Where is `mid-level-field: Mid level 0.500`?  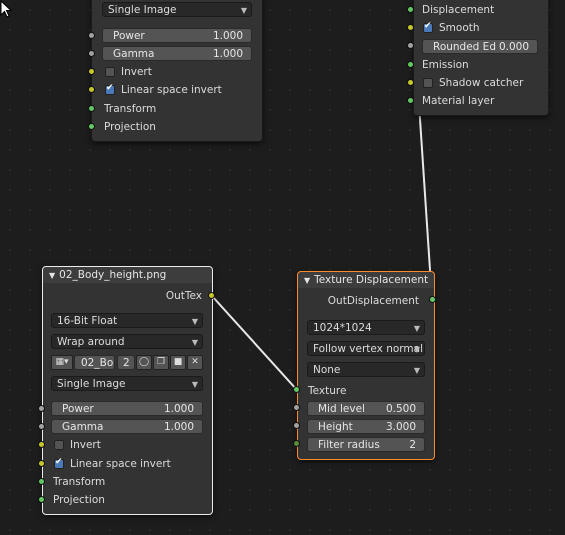
mid-level-field: Mid level 0.500 is located at coordinates (366, 408).